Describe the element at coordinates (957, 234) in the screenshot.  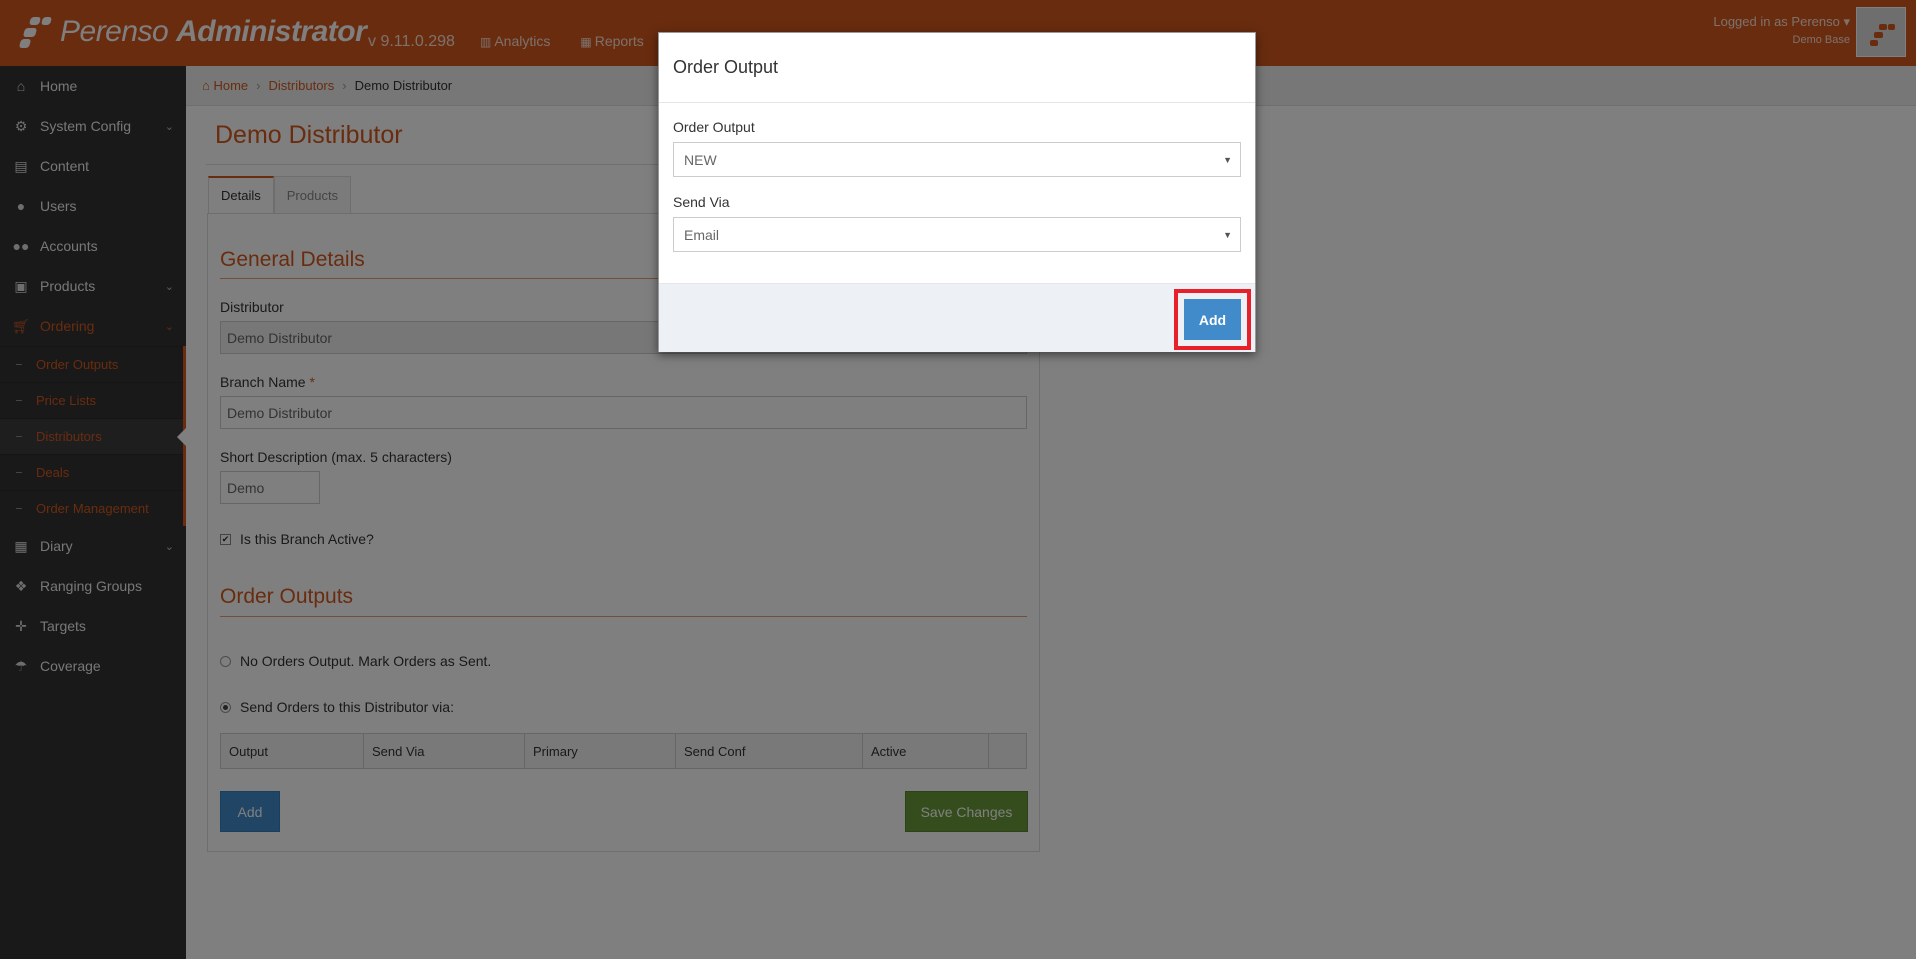
I see `send-via-select: Email ▼` at that location.